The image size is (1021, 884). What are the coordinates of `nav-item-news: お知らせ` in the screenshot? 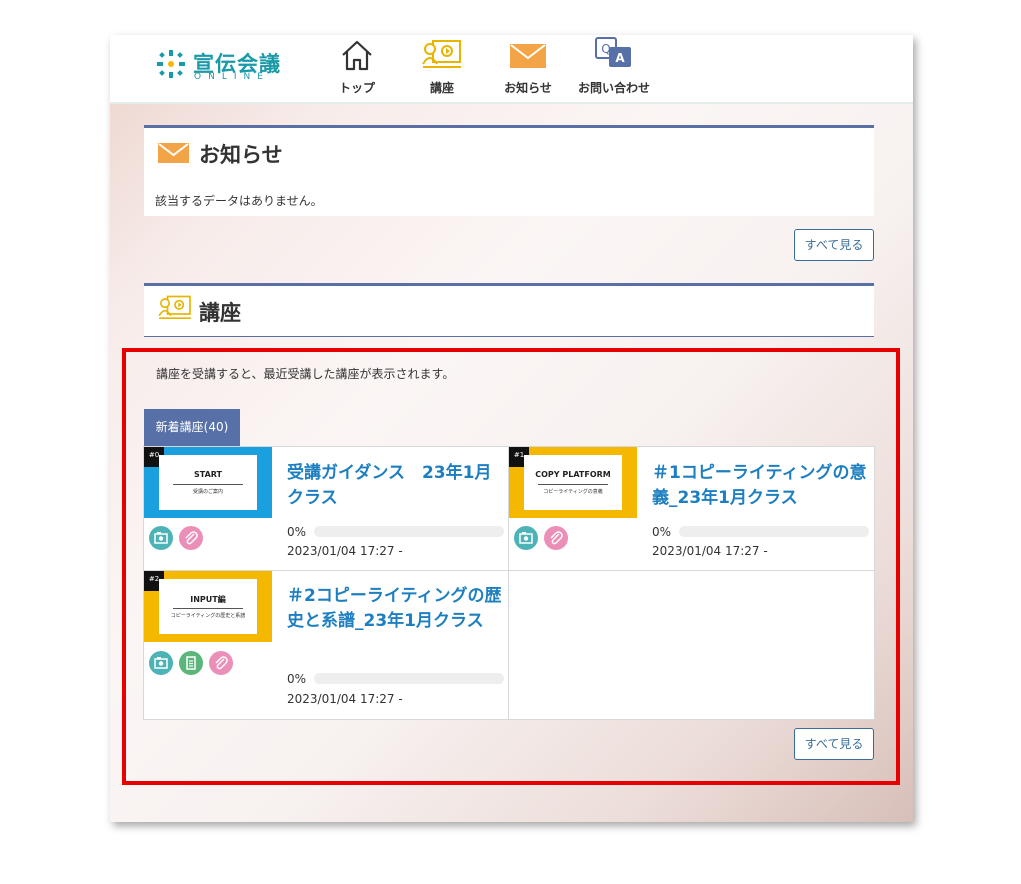 It's located at (528, 68).